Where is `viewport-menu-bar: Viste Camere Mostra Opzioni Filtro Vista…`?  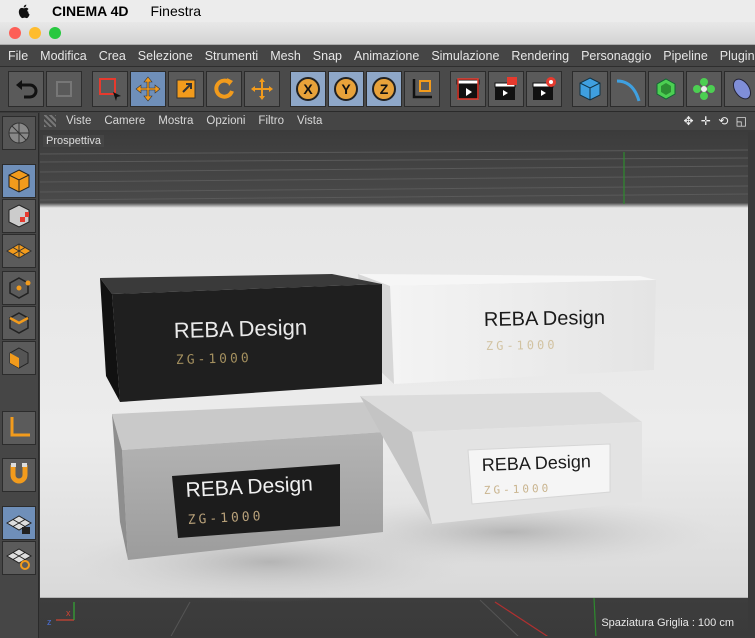
viewport-menu-bar: Viste Camere Mostra Opzioni Filtro Vista… is located at coordinates (397, 121).